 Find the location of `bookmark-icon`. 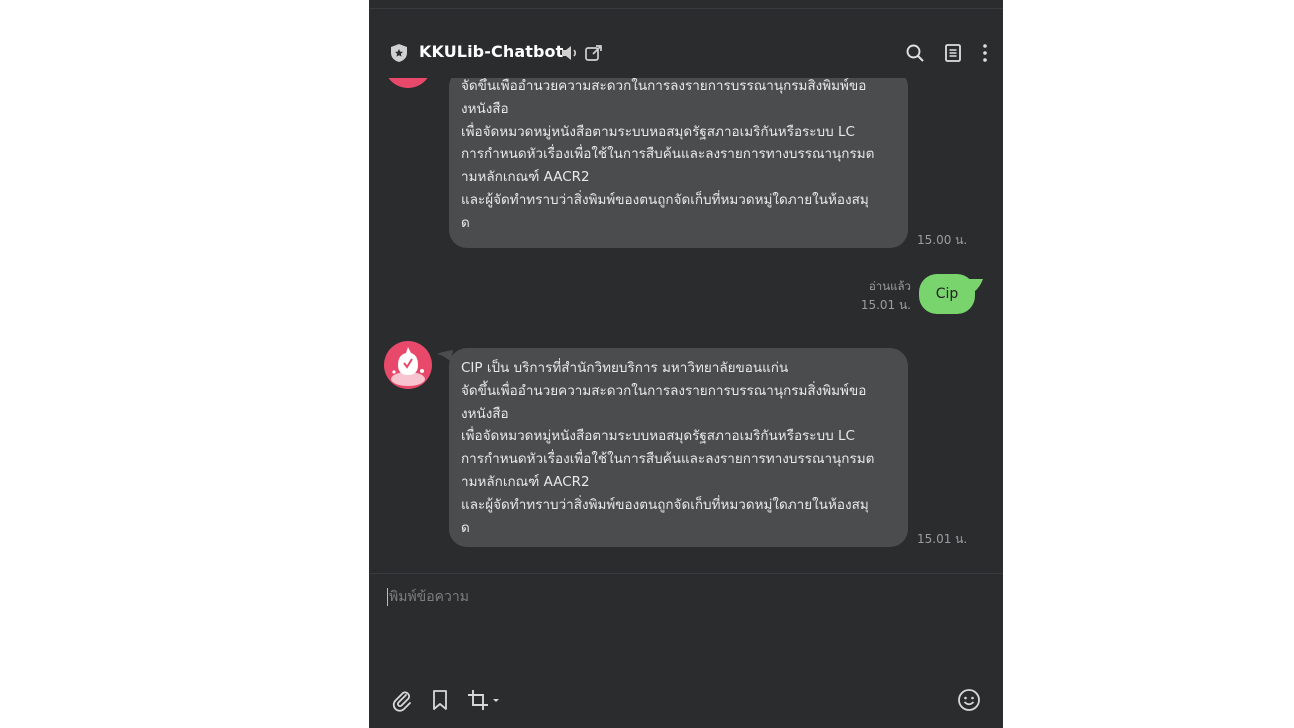

bookmark-icon is located at coordinates (440, 700).